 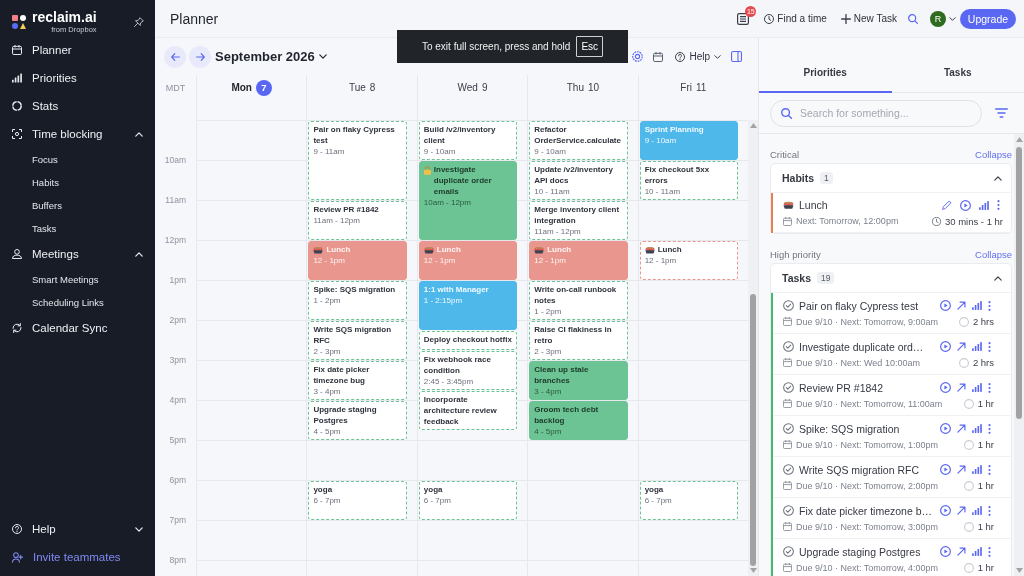 I want to click on list-icon, so click(x=743, y=18).